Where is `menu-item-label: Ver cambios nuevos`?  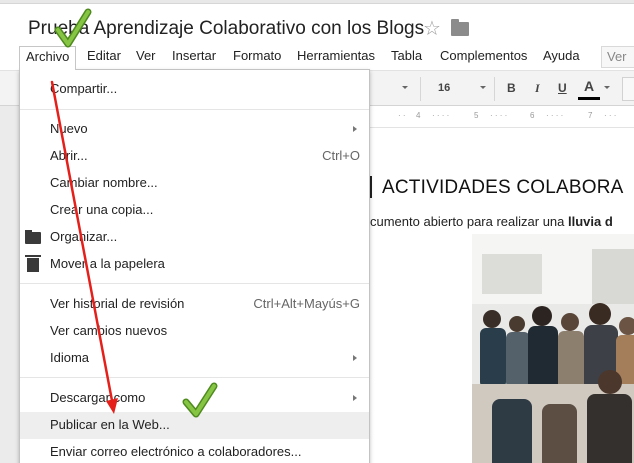 menu-item-label: Ver cambios nuevos is located at coordinates (109, 330).